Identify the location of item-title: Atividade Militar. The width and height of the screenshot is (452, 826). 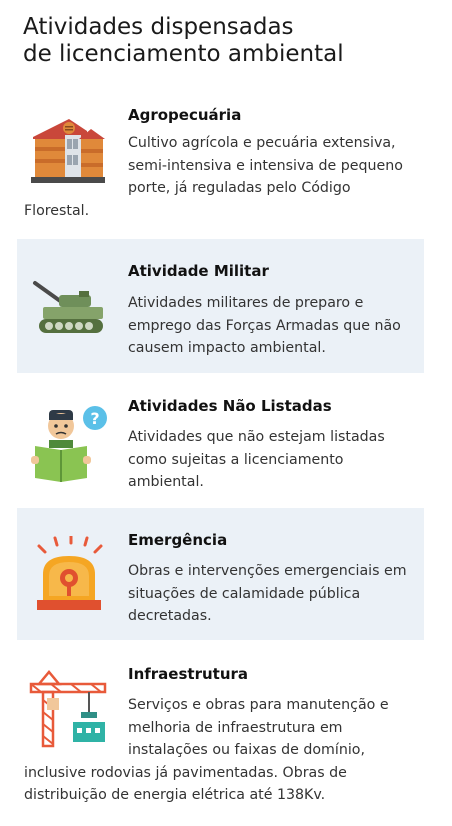
(198, 271).